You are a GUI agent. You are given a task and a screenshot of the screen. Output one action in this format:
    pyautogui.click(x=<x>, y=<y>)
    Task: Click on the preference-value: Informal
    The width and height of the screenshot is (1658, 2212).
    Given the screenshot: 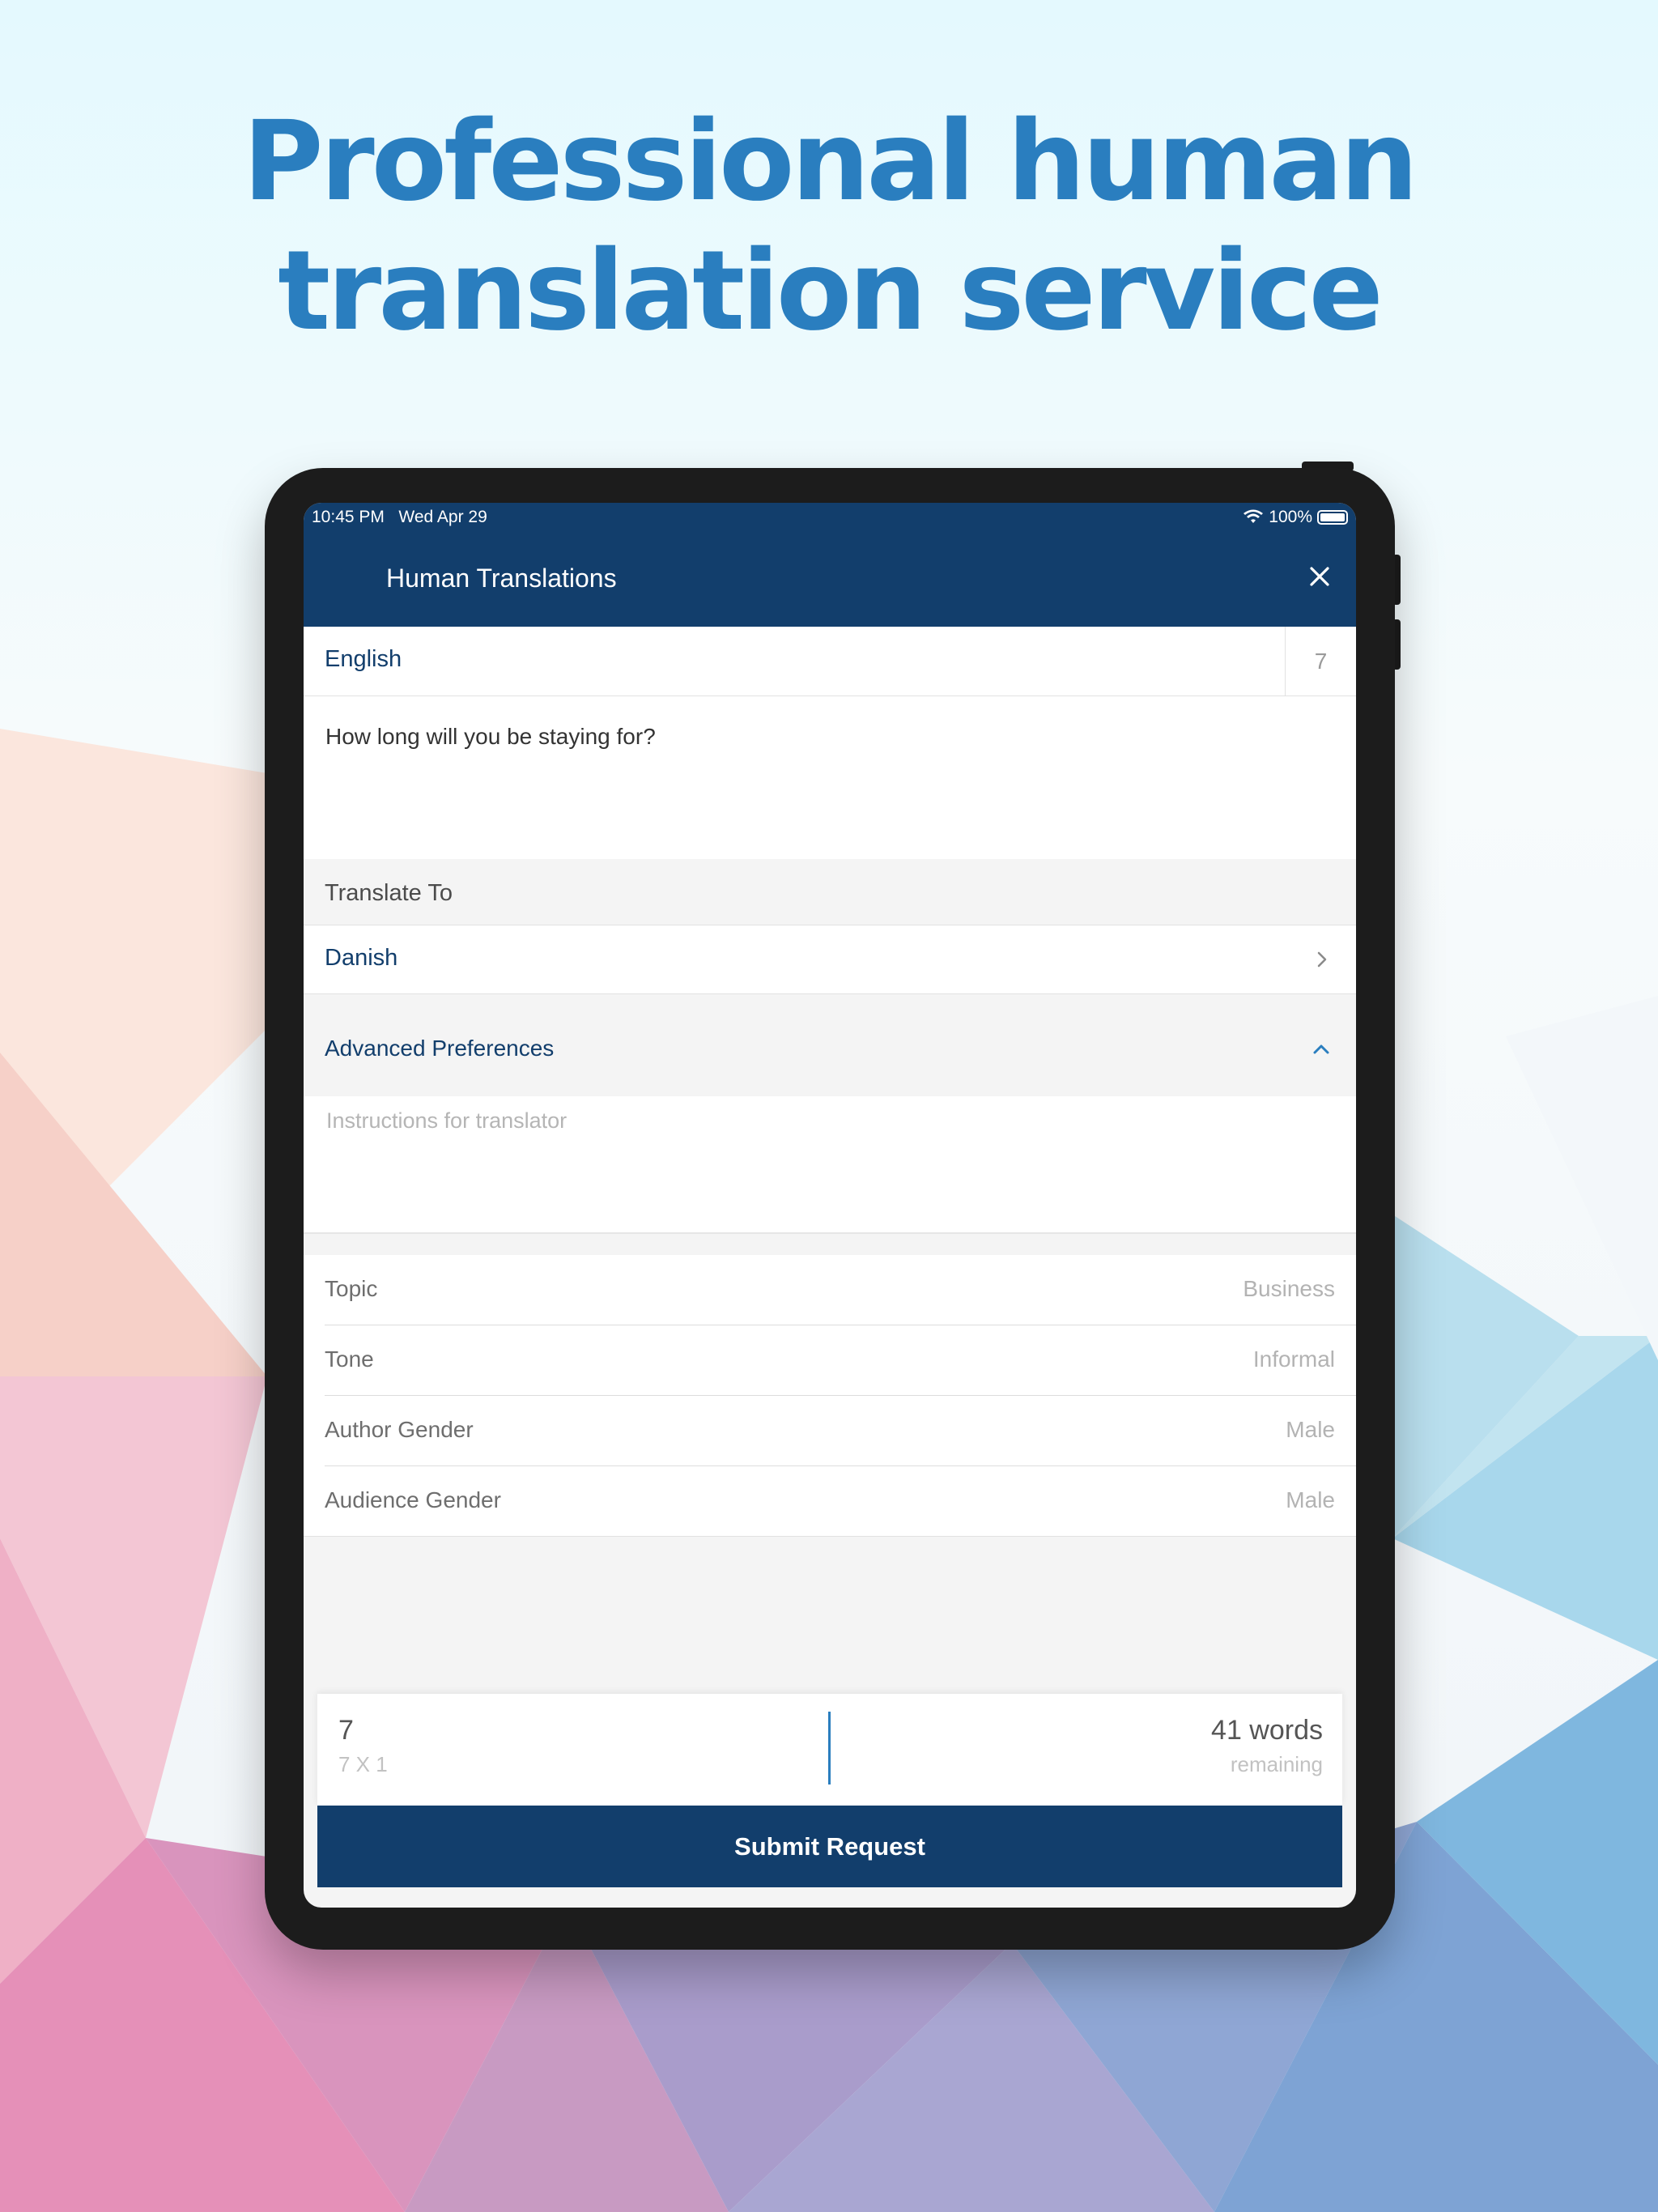 What is the action you would take?
    pyautogui.click(x=1293, y=1359)
    